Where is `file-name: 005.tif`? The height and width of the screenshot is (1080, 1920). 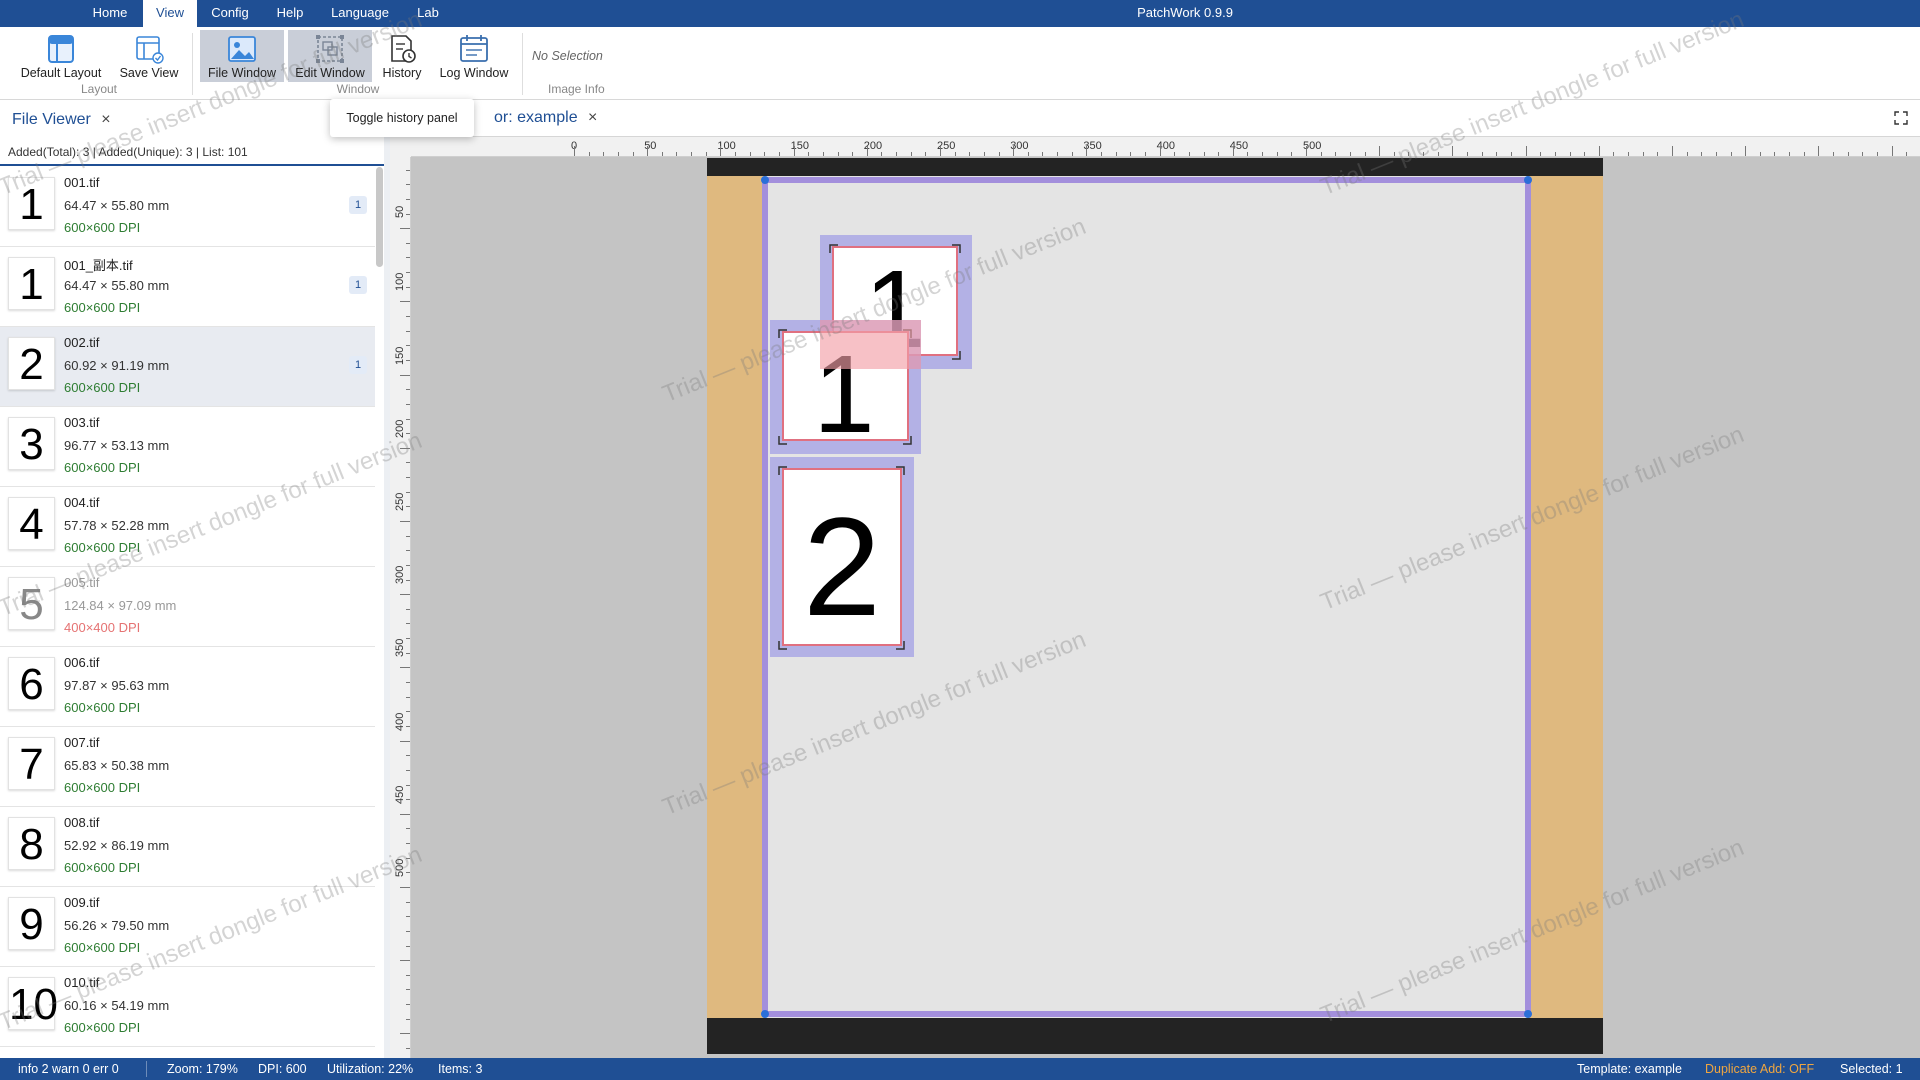 file-name: 005.tif is located at coordinates (82, 582).